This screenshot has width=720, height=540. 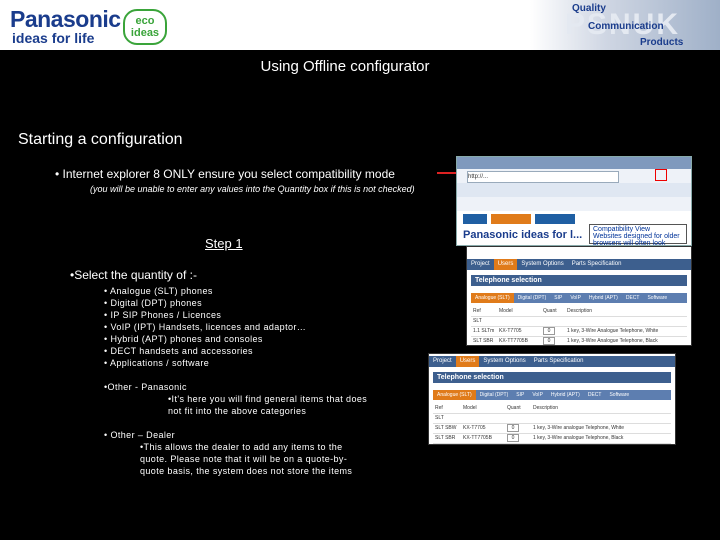 I want to click on communication-word: Communication, so click(x=626, y=26).